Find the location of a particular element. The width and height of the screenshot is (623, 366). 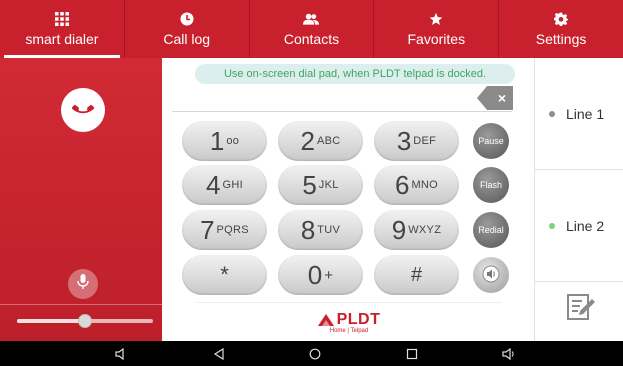

voicemail-icon: ᴏᴏ is located at coordinates (233, 141).